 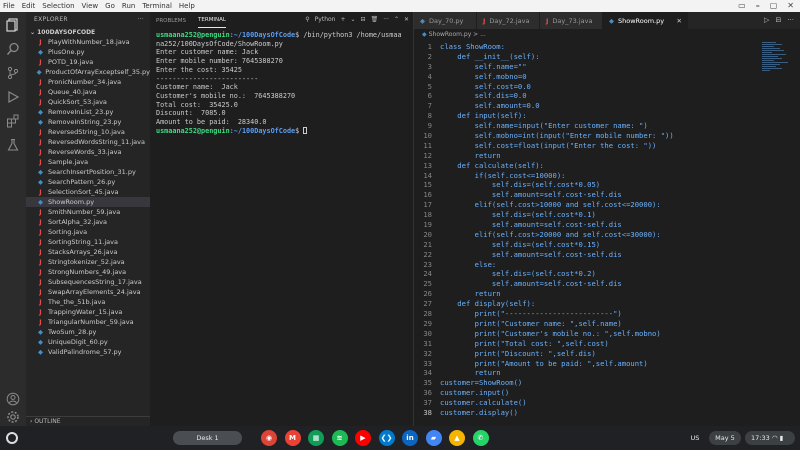 What do you see at coordinates (584, 255) in the screenshot?
I see `code-line: 22 self.amount=self.cost-self.dis` at bounding box center [584, 255].